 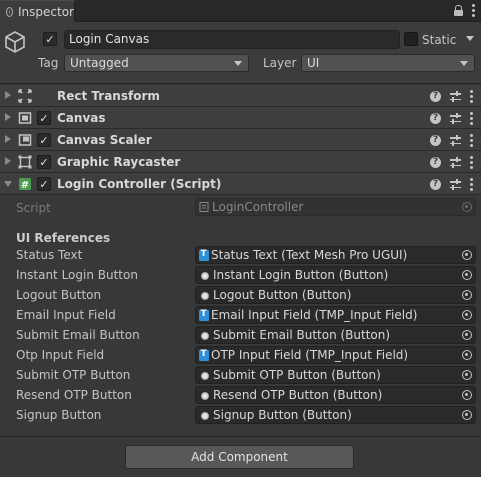 What do you see at coordinates (335, 207) in the screenshot?
I see `script-field: LoginController` at bounding box center [335, 207].